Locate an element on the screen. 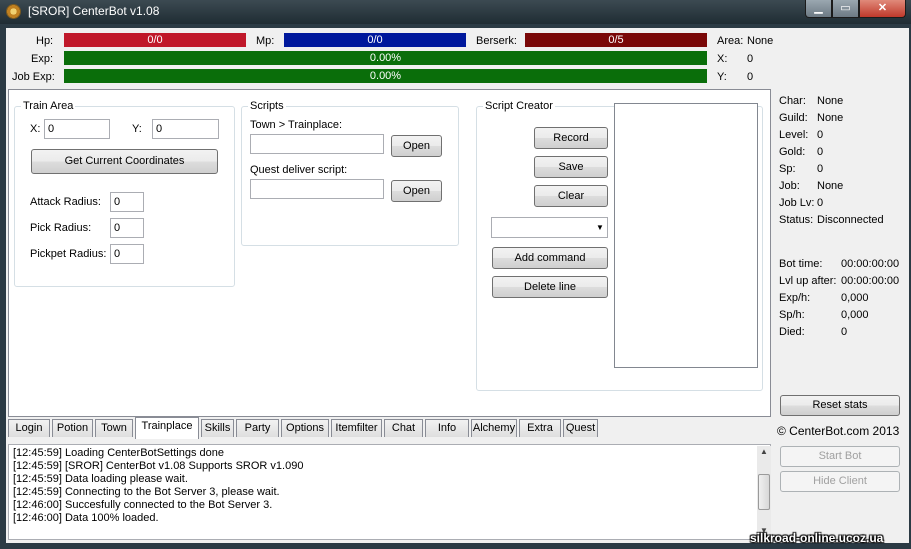  train-area-title: Train Area is located at coordinates (48, 106).